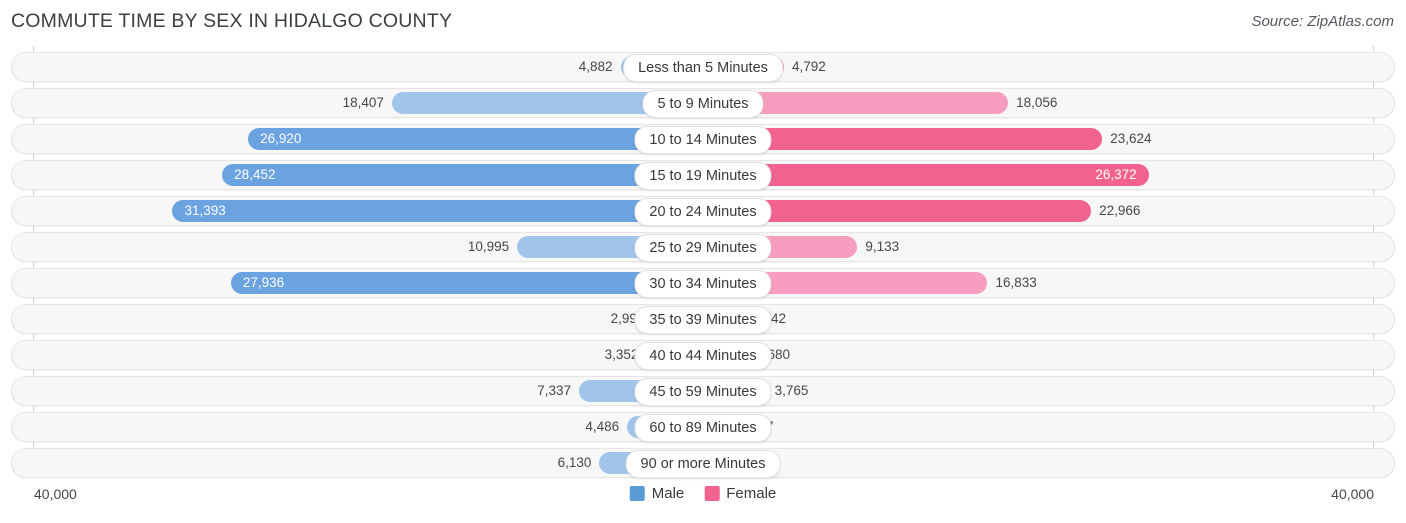 Image resolution: width=1406 pixels, height=523 pixels. I want to click on category-label: 90 or more Minutes, so click(703, 464).